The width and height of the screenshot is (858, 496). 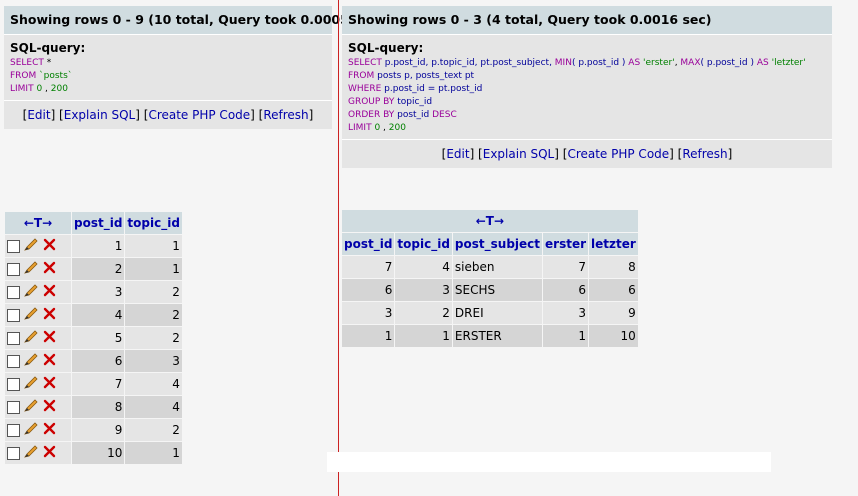 I want to click on cell-erster: 6, so click(x=566, y=290).